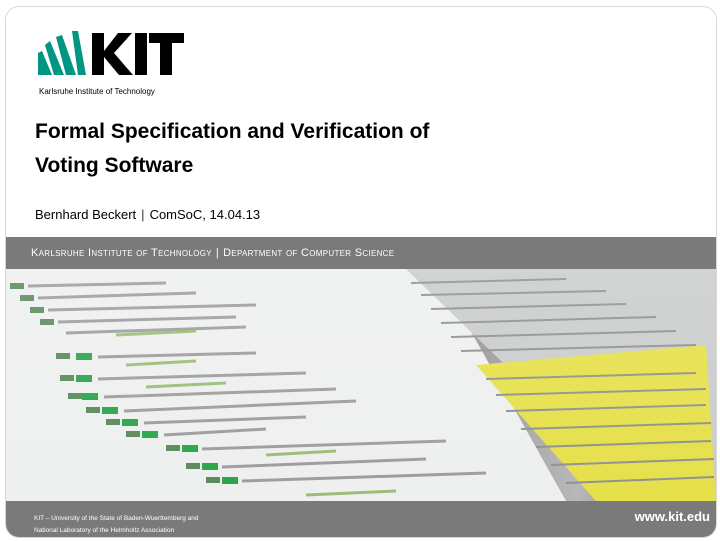 This screenshot has height=541, width=720. Describe the element at coordinates (111, 53) in the screenshot. I see `kit-logo-mark` at that location.